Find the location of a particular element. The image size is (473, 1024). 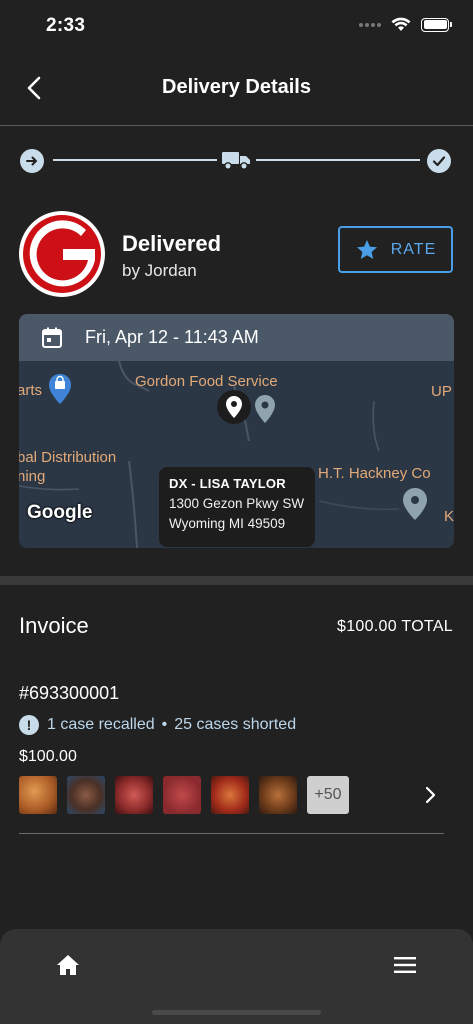

cellular-signal-icon is located at coordinates (370, 24).